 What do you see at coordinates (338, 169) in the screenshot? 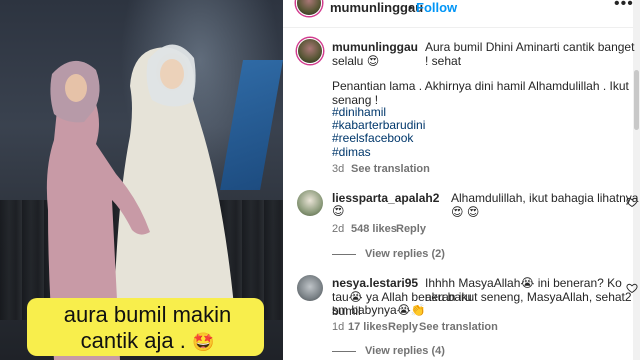
I see `post-timestamp: 3d` at bounding box center [338, 169].